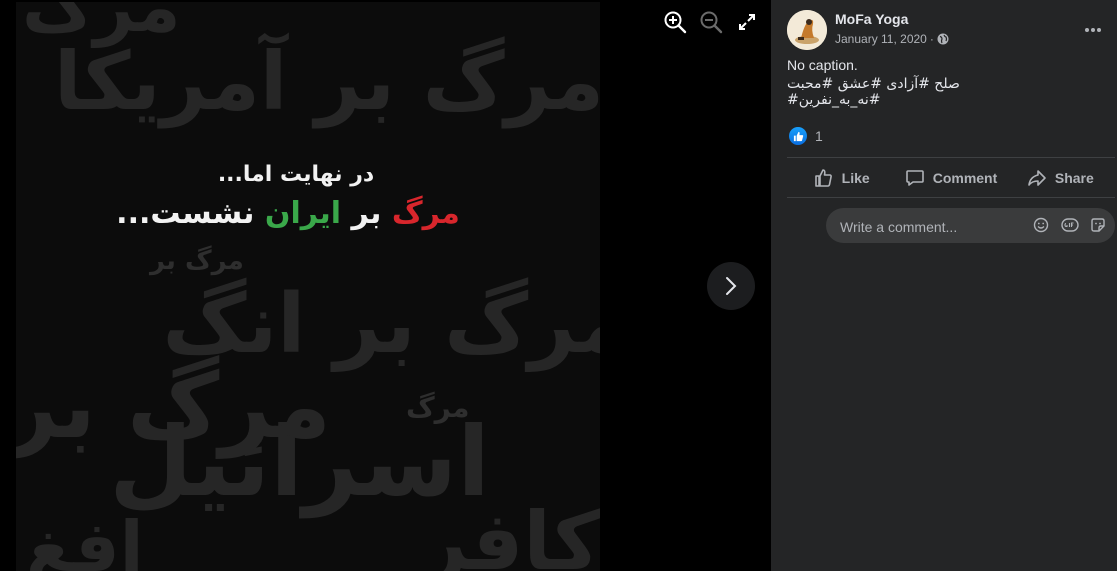 This screenshot has height=571, width=1117. What do you see at coordinates (855, 178) in the screenshot?
I see `like-label: Like` at bounding box center [855, 178].